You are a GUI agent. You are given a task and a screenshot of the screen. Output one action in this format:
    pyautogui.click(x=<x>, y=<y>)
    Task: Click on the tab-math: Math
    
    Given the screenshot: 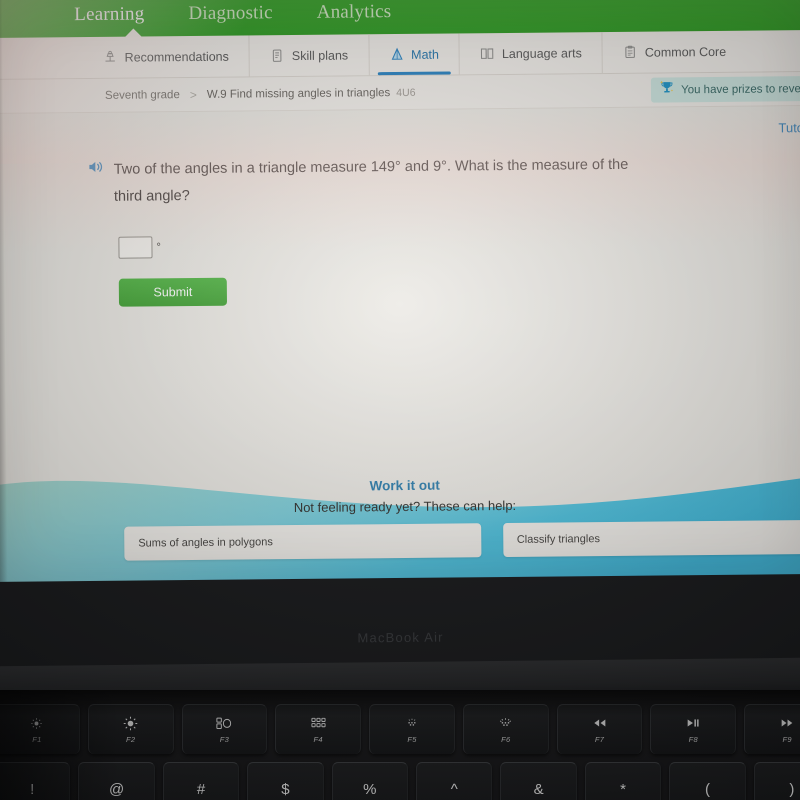 What is the action you would take?
    pyautogui.click(x=414, y=54)
    